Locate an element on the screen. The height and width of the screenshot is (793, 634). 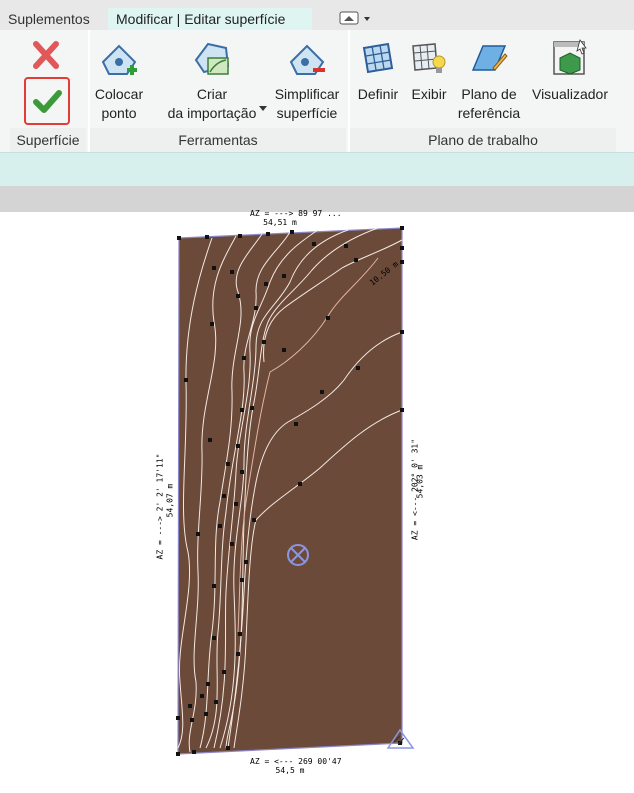
place-point-icon is located at coordinates (119, 59).